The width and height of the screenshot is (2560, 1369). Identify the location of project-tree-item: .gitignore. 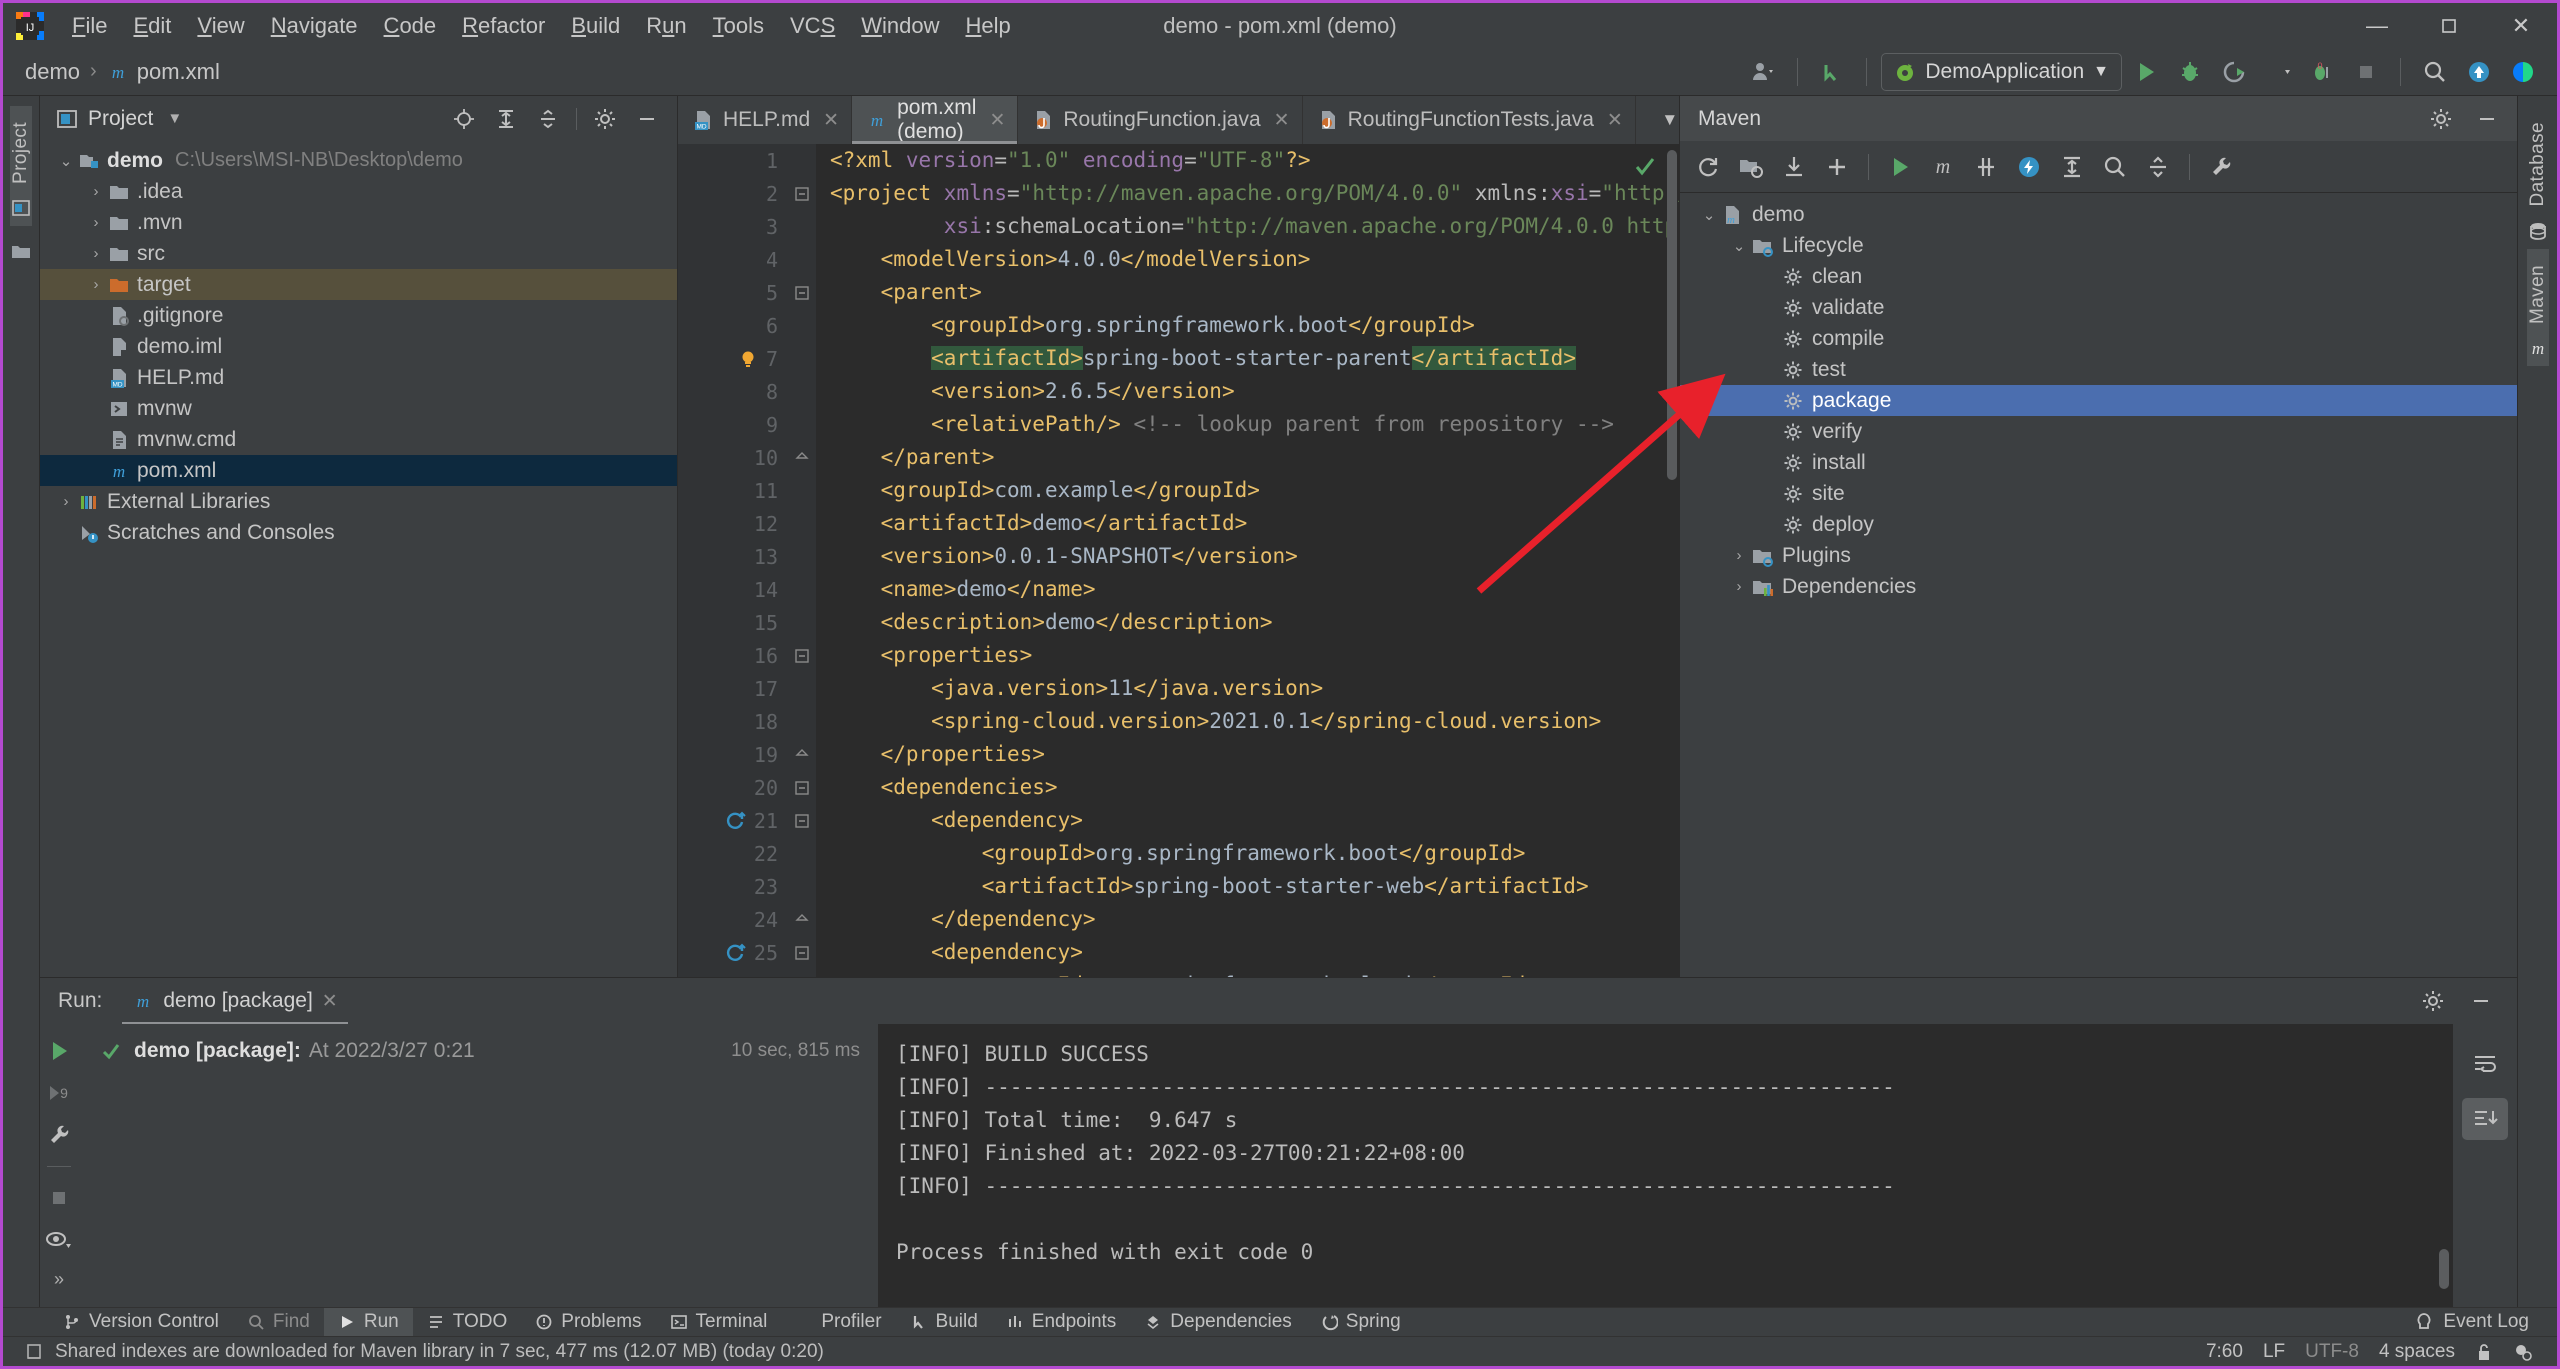
(358, 315).